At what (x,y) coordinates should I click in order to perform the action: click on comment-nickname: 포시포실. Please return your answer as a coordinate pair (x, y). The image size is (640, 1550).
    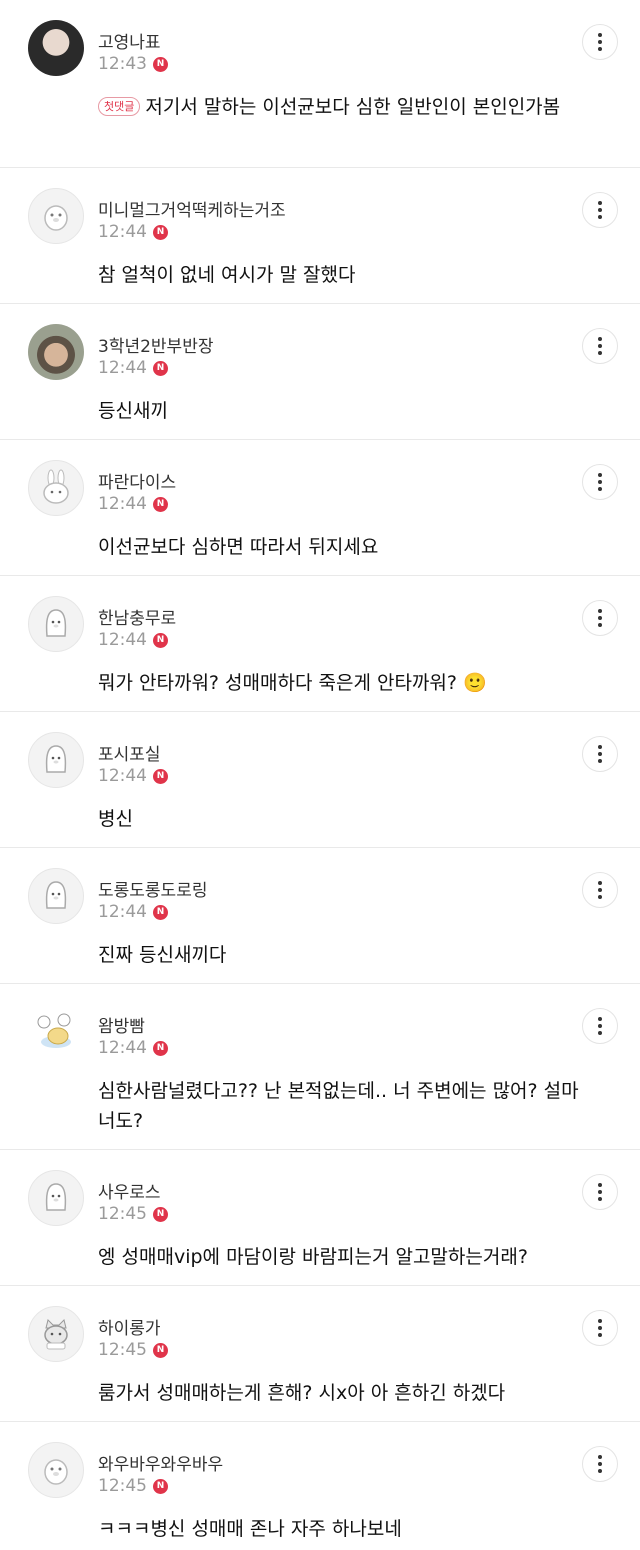
    Looking at the image, I should click on (129, 752).